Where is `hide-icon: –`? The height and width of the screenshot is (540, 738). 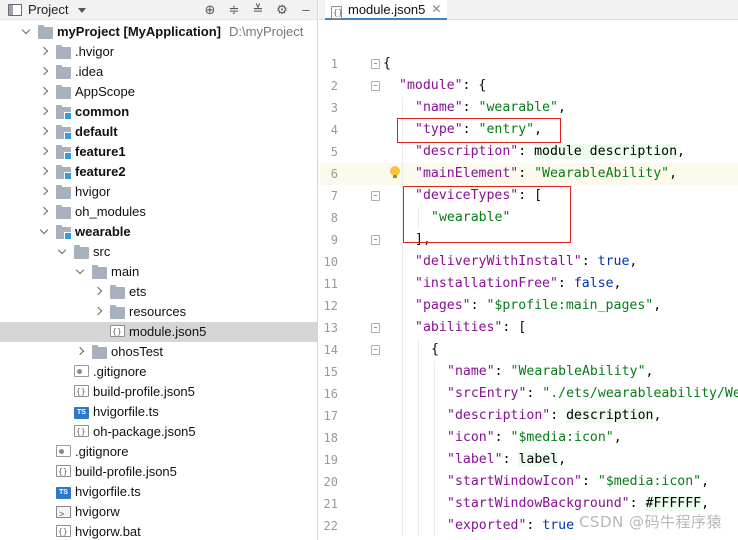
hide-icon: – is located at coordinates (306, 10).